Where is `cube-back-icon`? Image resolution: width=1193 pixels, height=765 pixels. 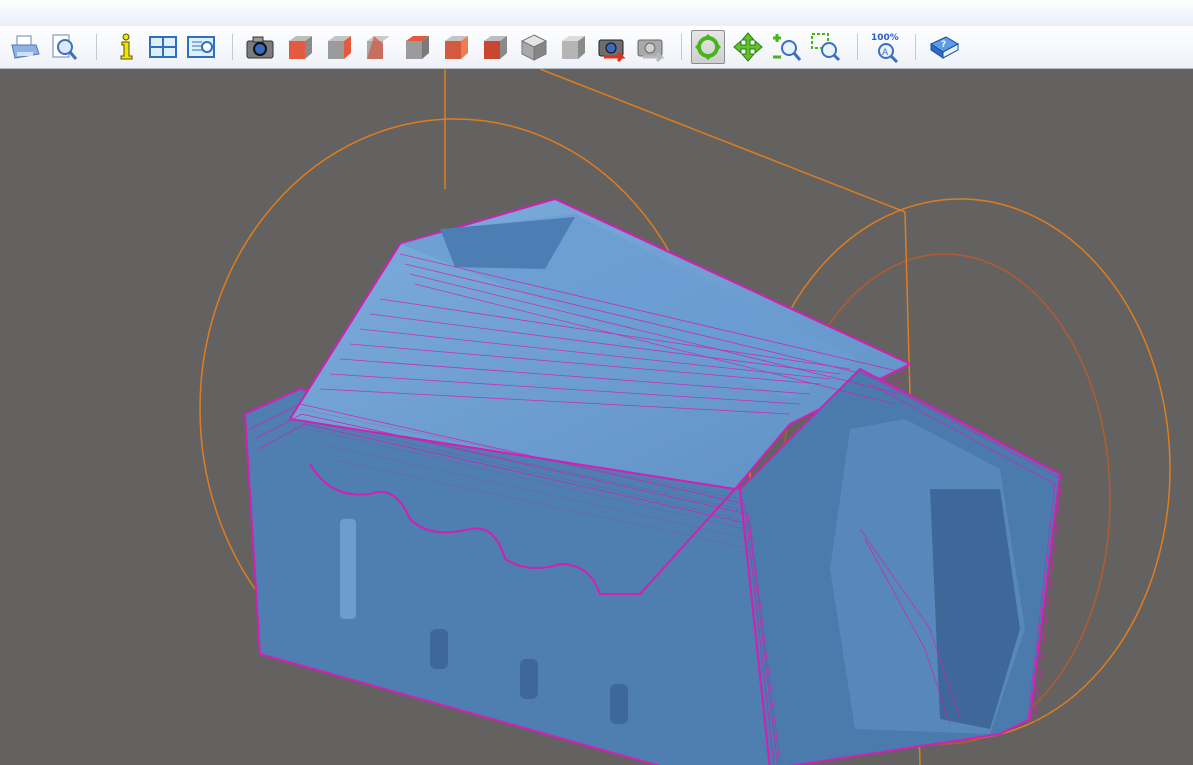
cube-back-icon is located at coordinates (378, 47).